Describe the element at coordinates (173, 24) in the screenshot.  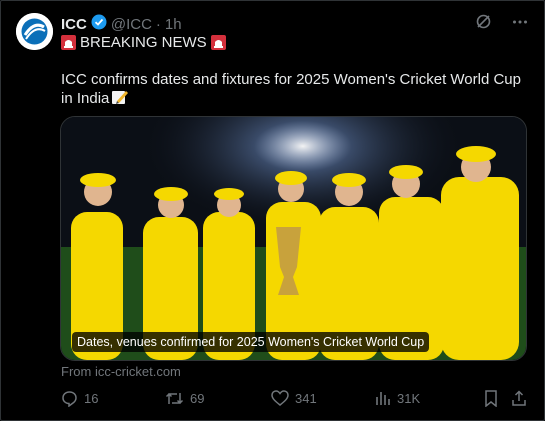
I see `timestamp: 1h` at that location.